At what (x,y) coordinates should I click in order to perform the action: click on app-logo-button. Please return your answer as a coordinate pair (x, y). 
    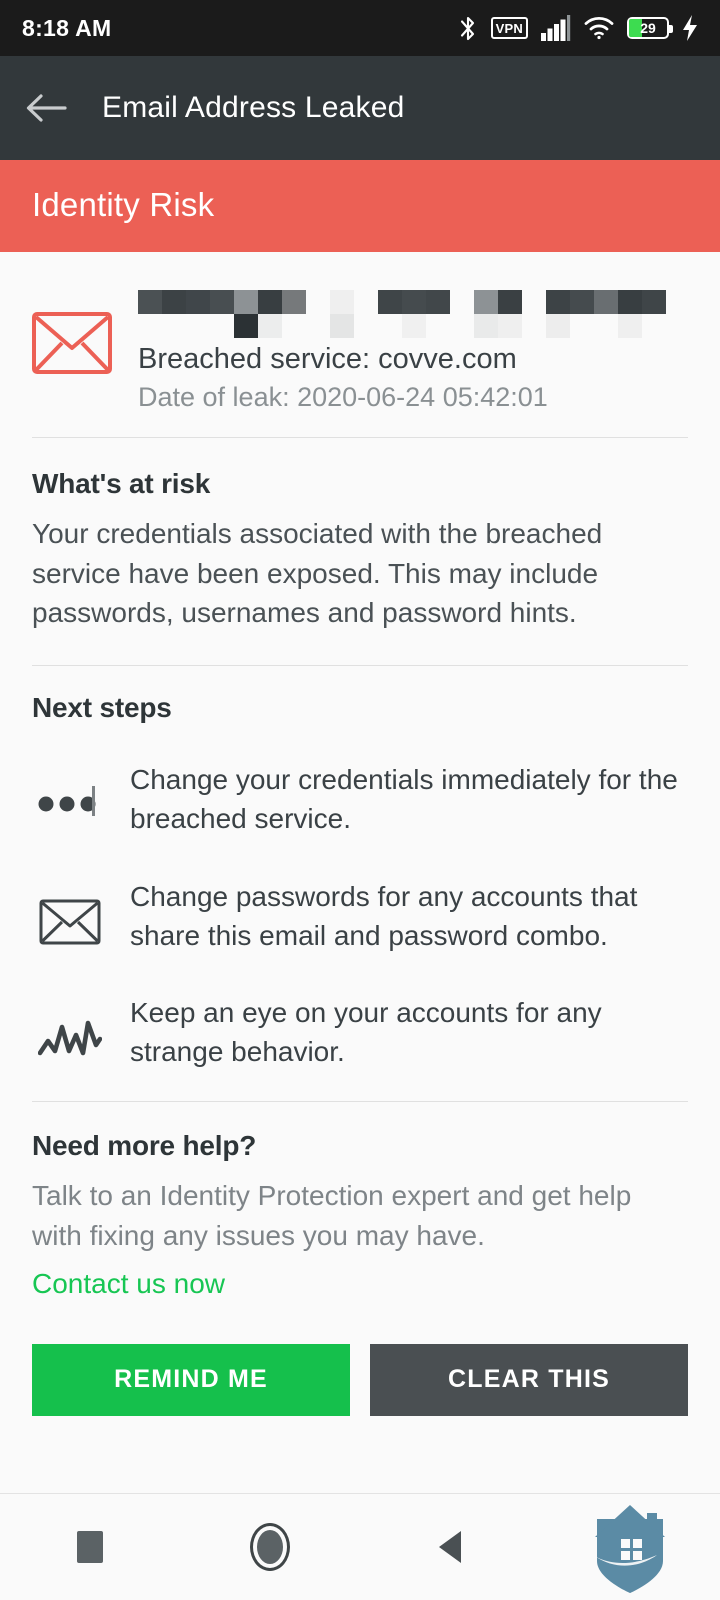
    Looking at the image, I should click on (630, 1547).